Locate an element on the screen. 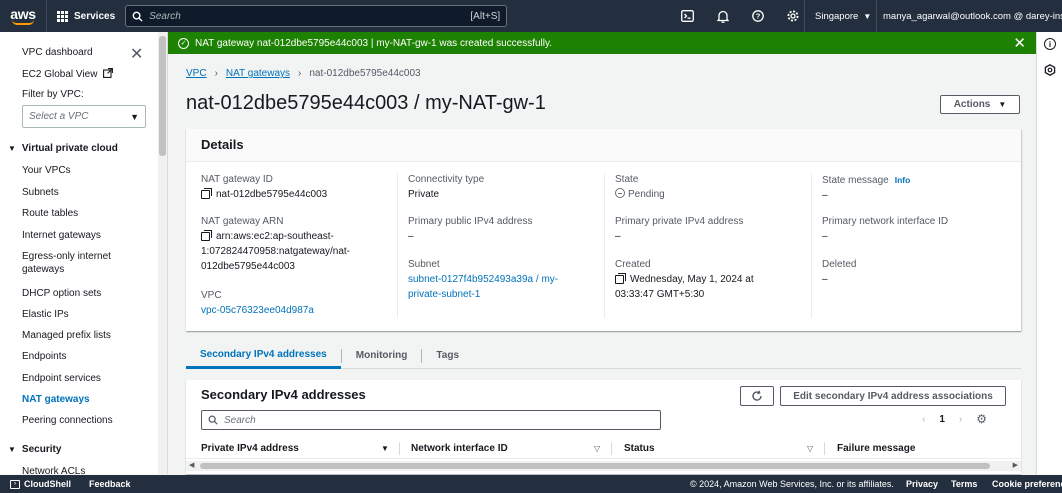 Image resolution: width=1062 pixels, height=493 pixels. chevron-left-icon: ‹ is located at coordinates (923, 419).